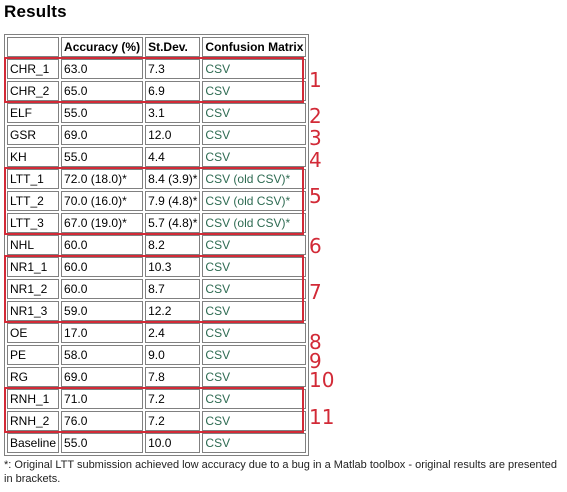  What do you see at coordinates (173, 377) in the screenshot?
I see `stdev-cell: 7.8` at bounding box center [173, 377].